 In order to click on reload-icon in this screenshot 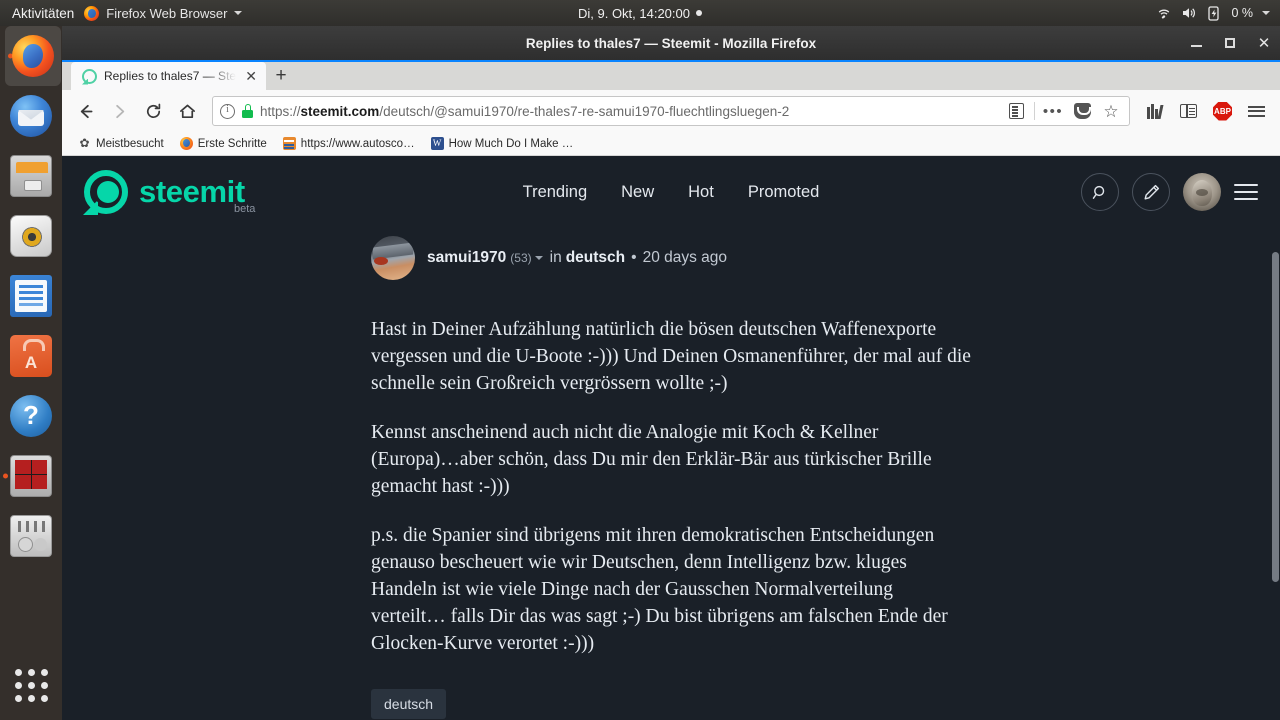, I will do `click(153, 111)`.